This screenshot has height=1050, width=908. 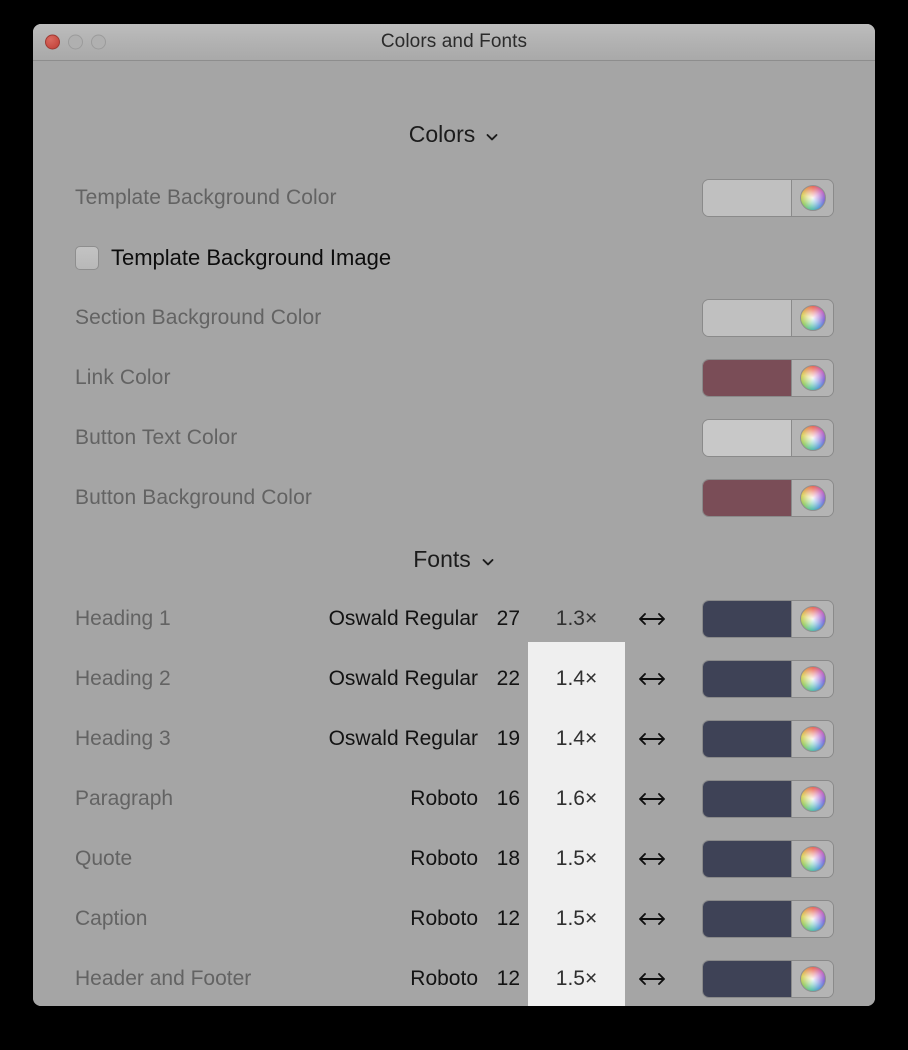 I want to click on font-size-value: 27, so click(x=504, y=619).